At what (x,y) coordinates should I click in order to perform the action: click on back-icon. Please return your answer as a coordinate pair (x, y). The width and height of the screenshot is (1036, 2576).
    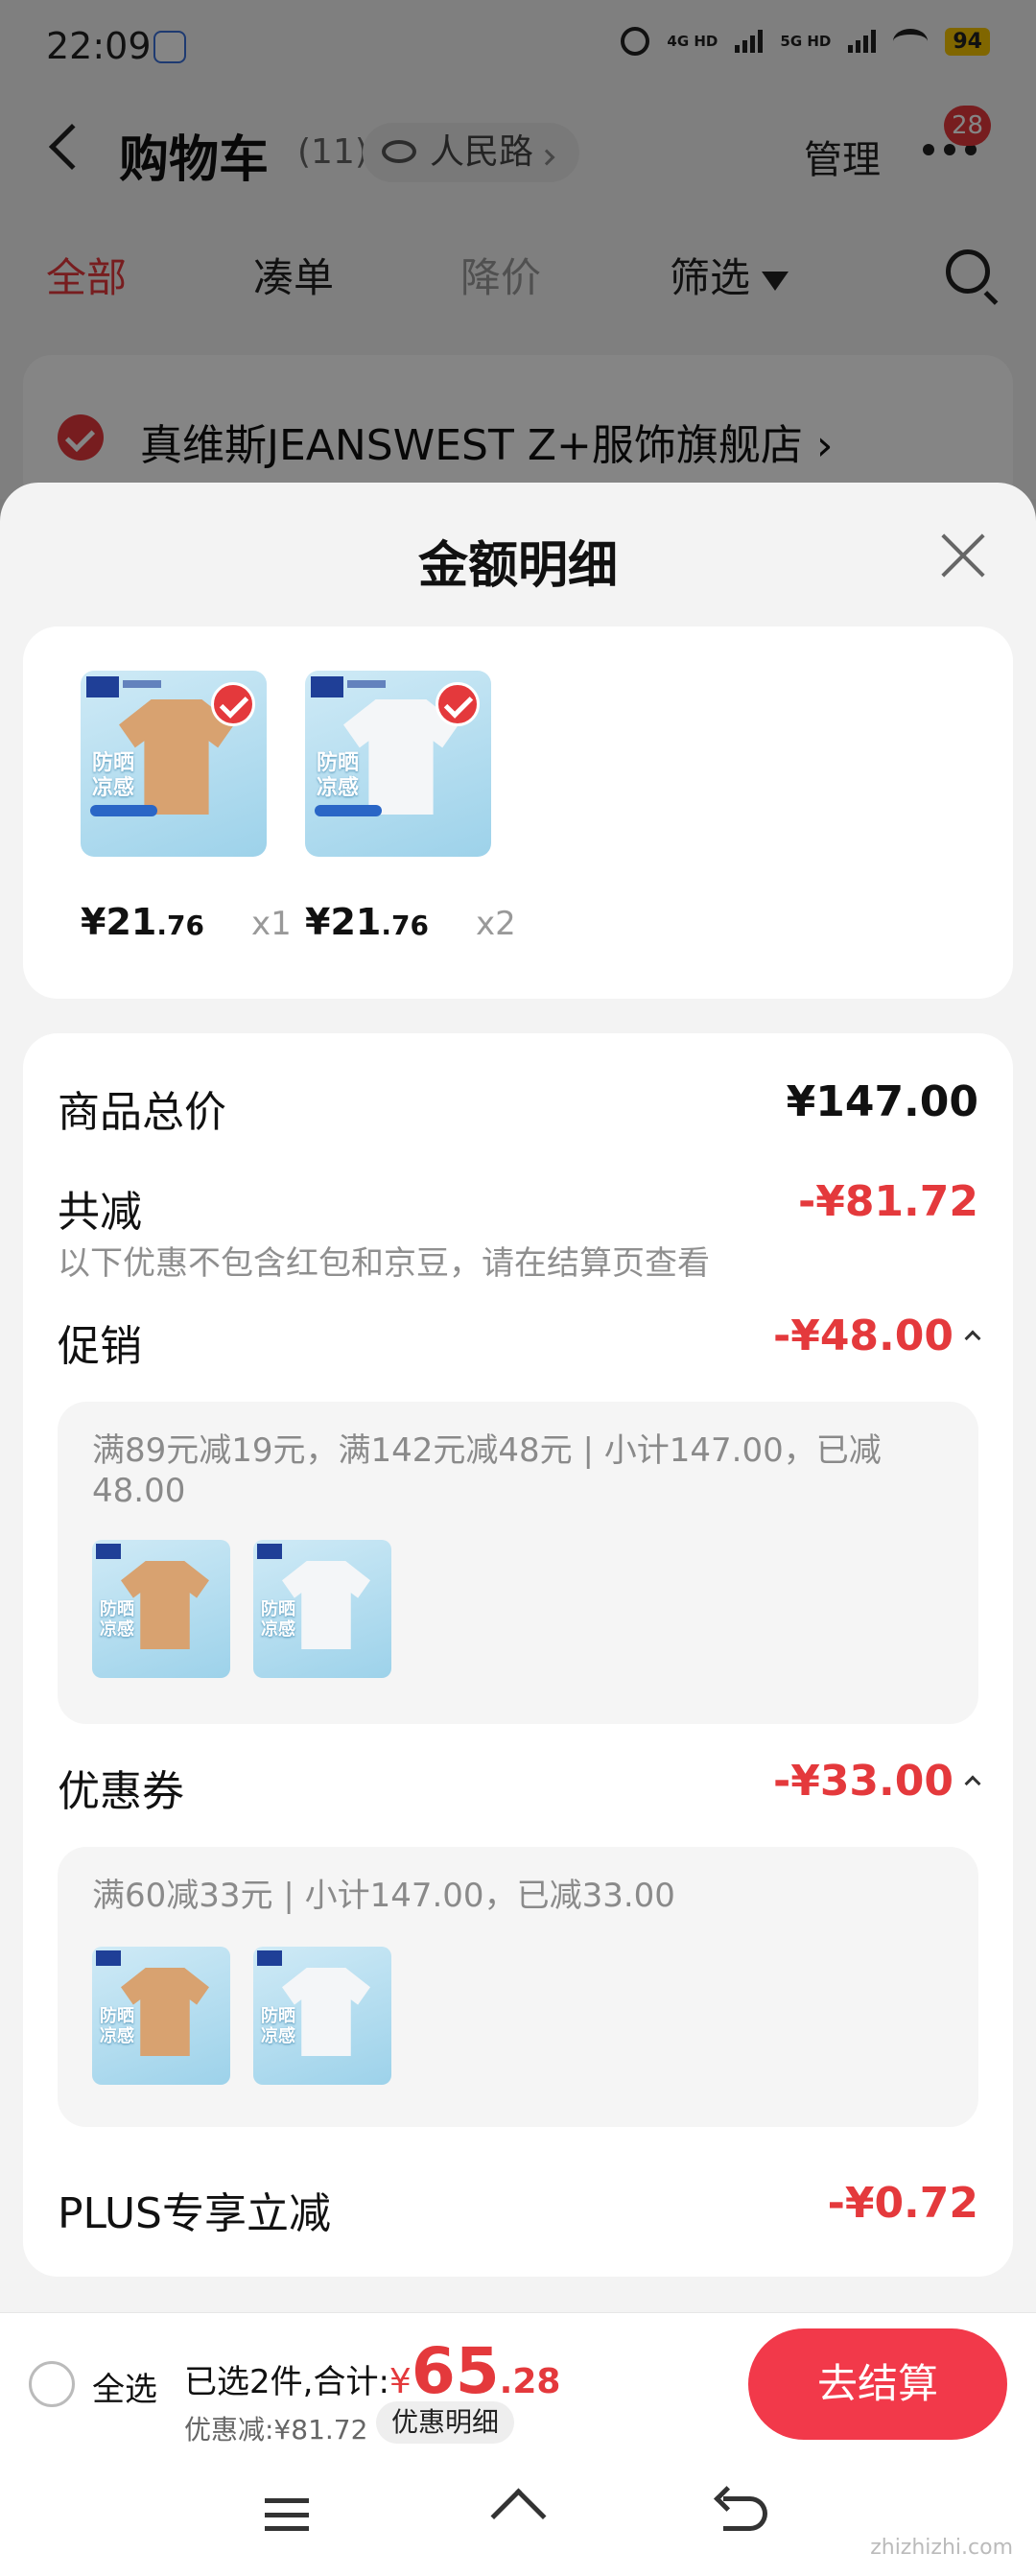
    Looking at the image, I should click on (745, 2514).